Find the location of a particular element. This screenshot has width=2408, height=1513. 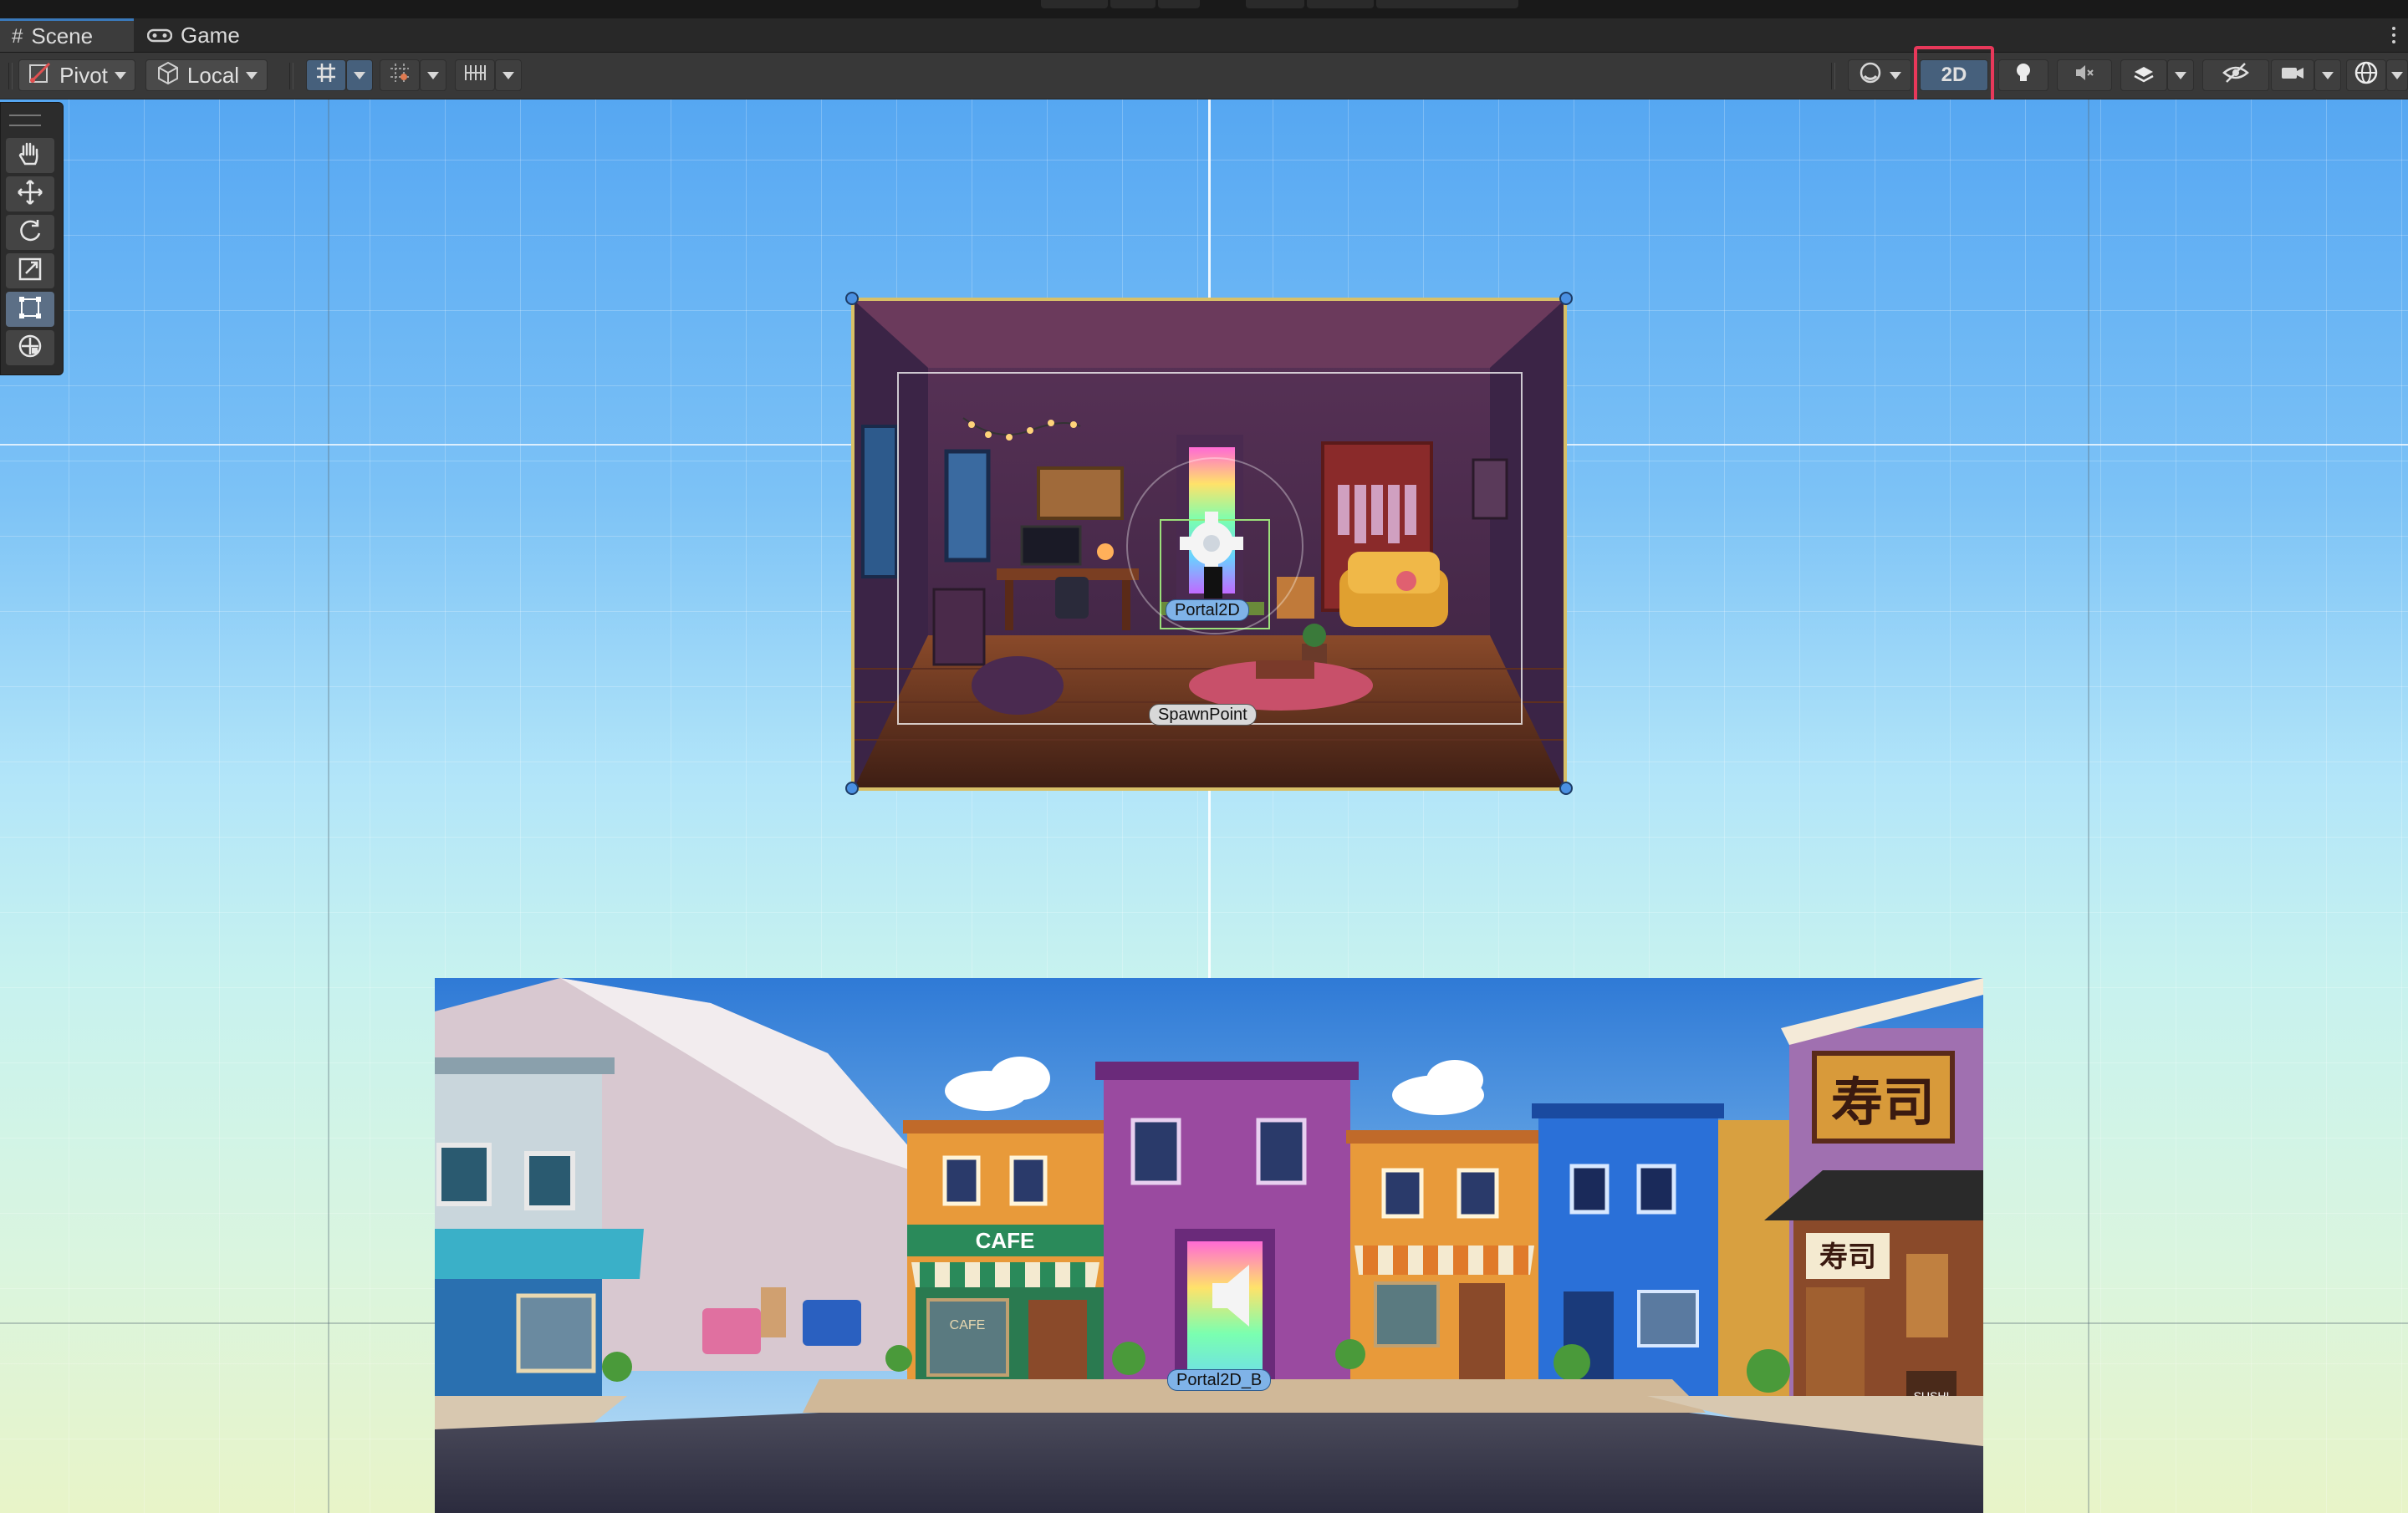

2d-button-highlight is located at coordinates (1954, 75).